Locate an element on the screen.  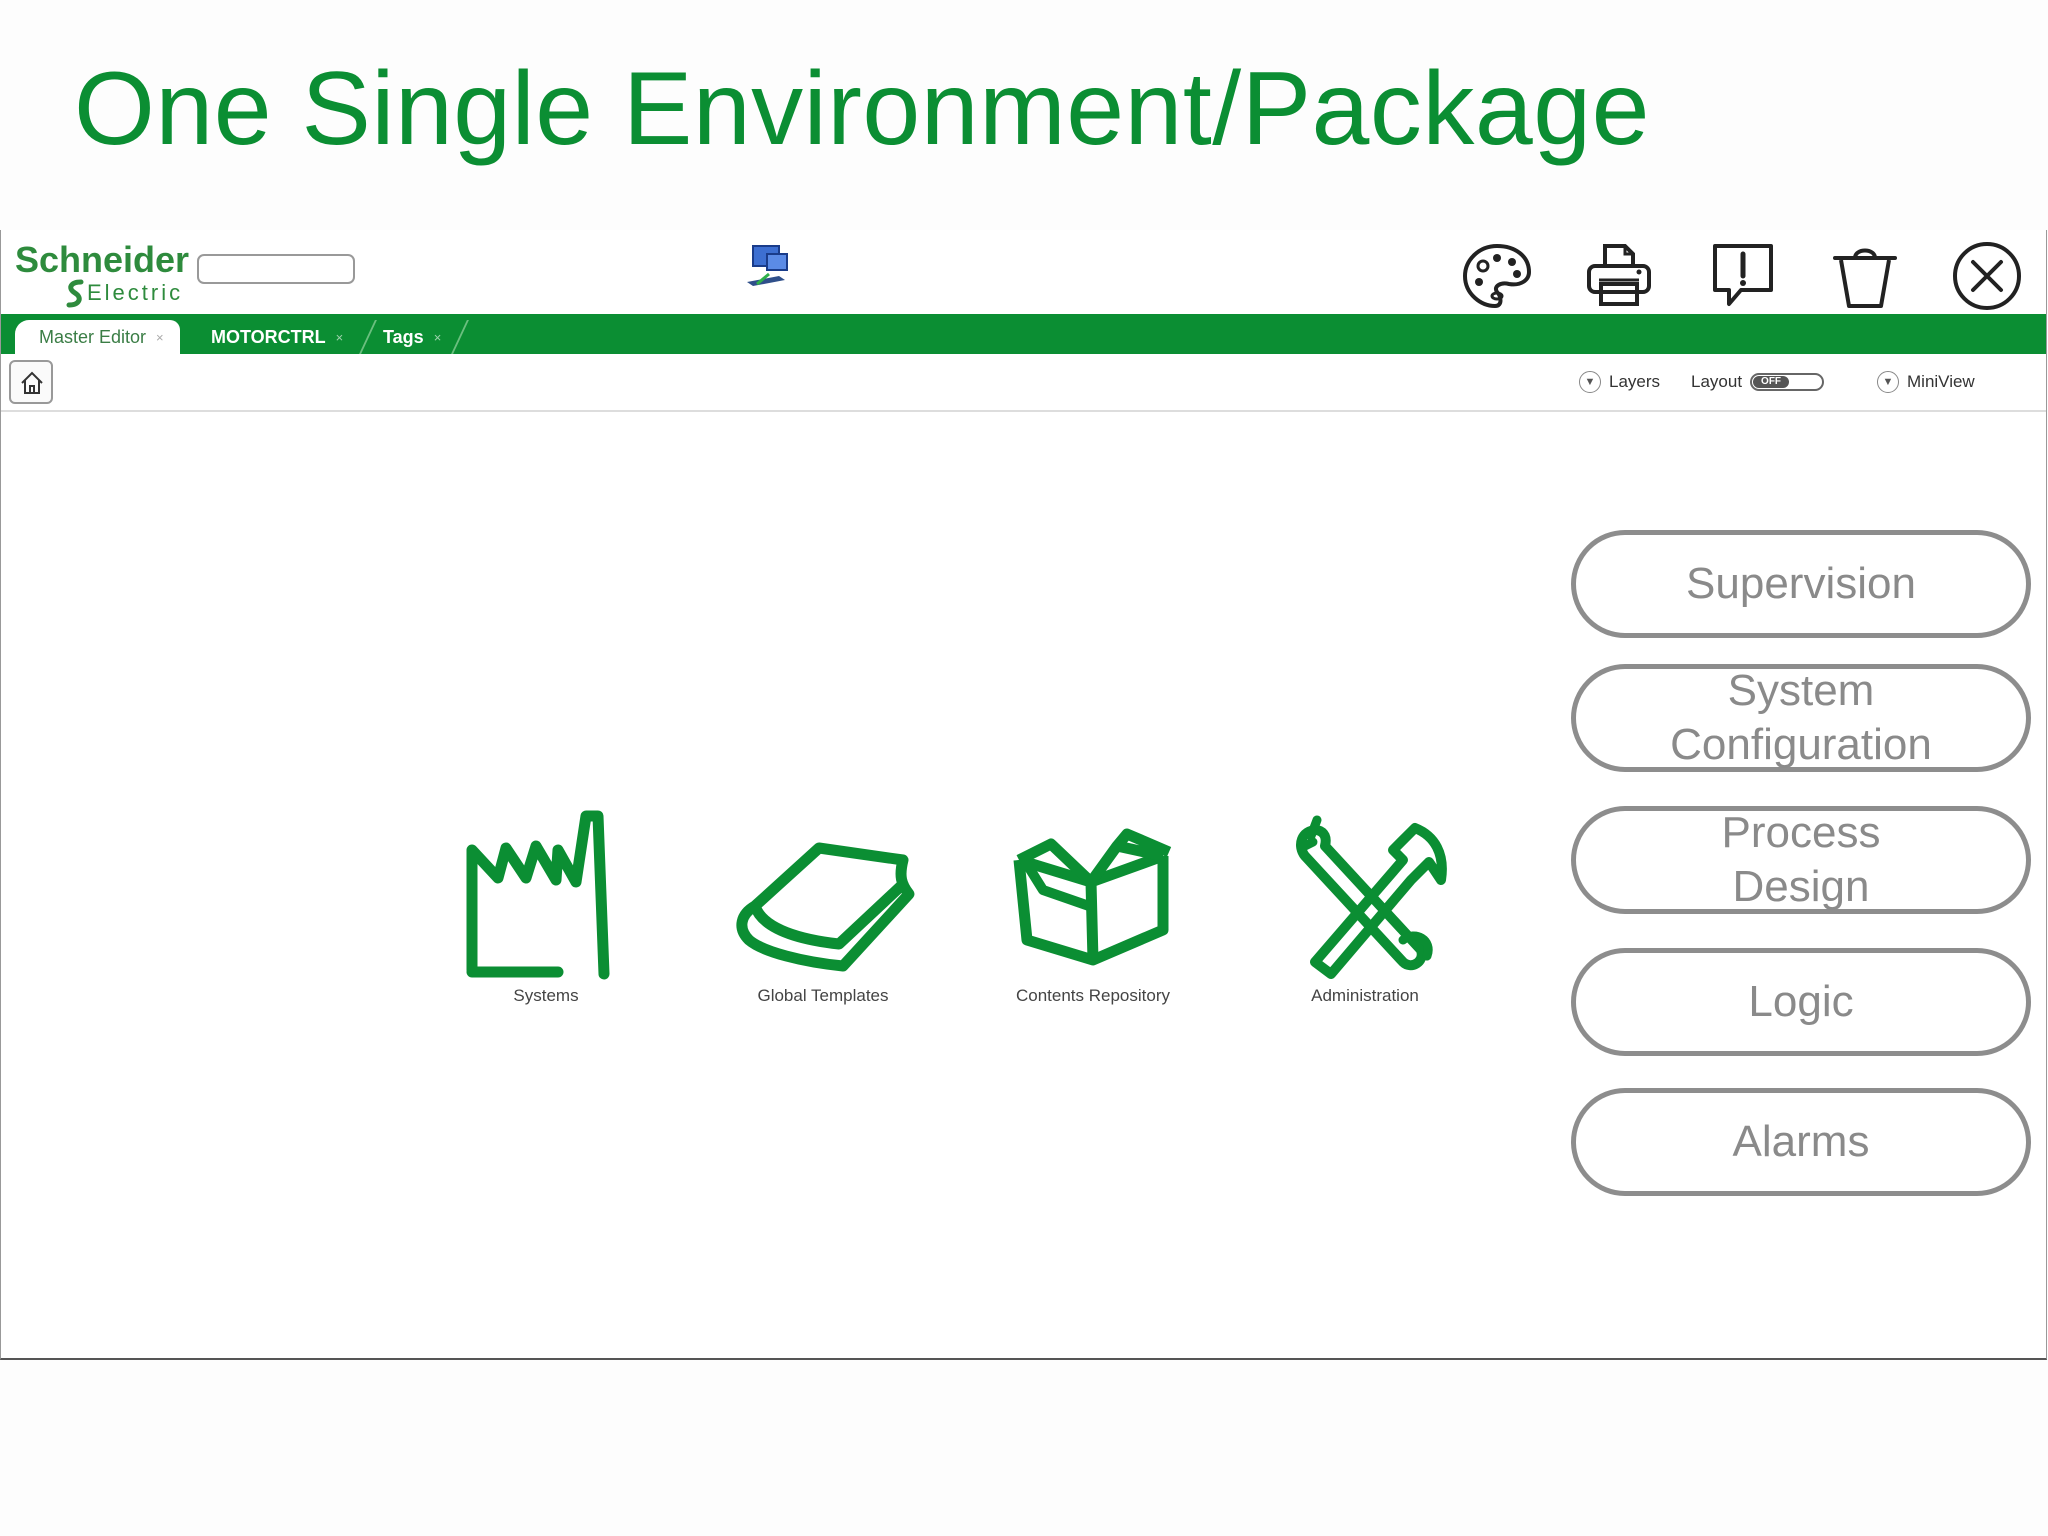
tab-label: Tags is located at coordinates (403, 336).